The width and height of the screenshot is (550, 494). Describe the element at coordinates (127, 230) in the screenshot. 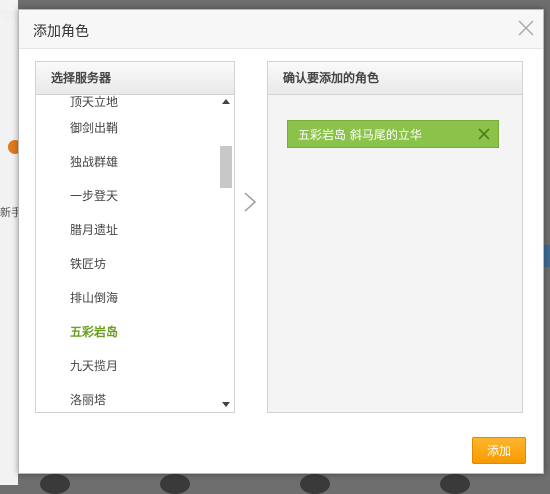

I see `server-item: 腊月遗址` at that location.